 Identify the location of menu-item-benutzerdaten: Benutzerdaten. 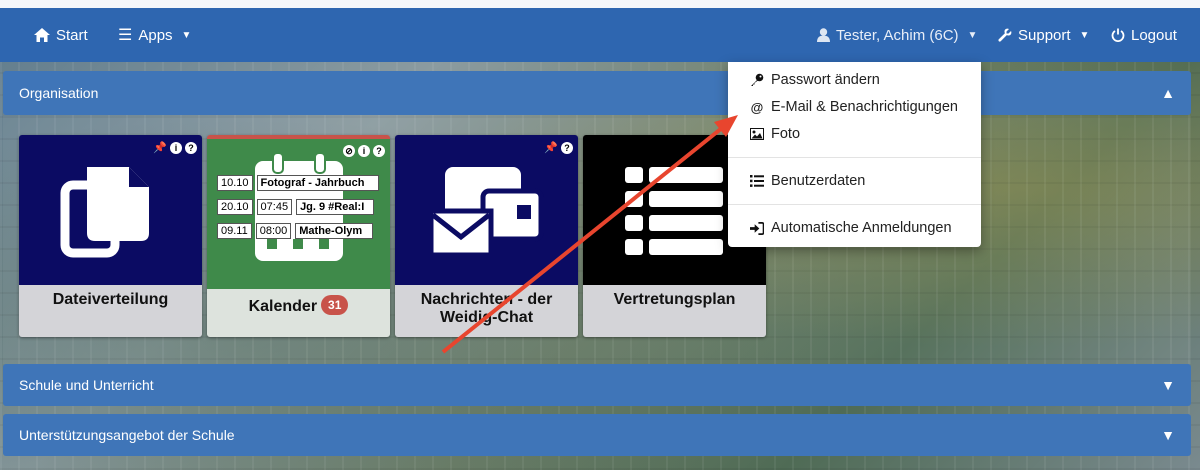
(807, 181).